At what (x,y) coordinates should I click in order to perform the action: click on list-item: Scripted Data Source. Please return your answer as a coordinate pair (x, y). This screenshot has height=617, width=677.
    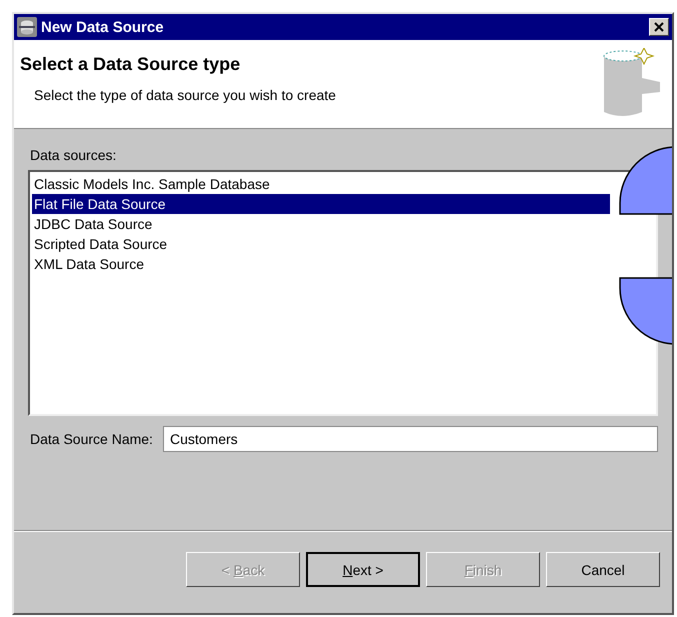
    Looking at the image, I should click on (321, 244).